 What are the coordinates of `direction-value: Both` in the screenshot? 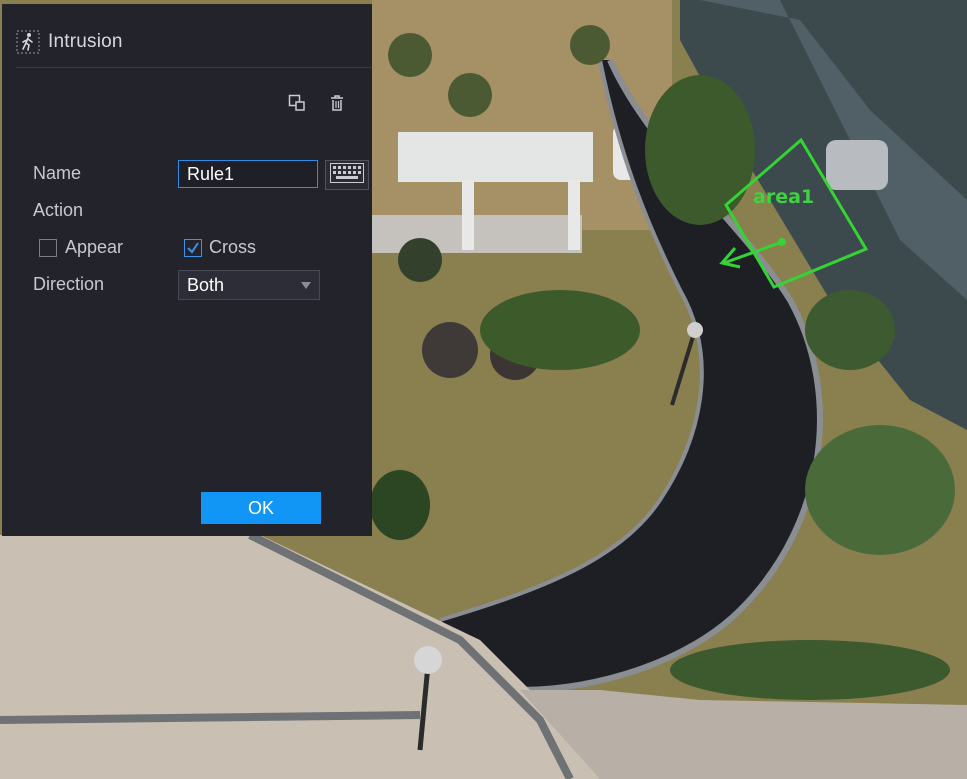 It's located at (206, 284).